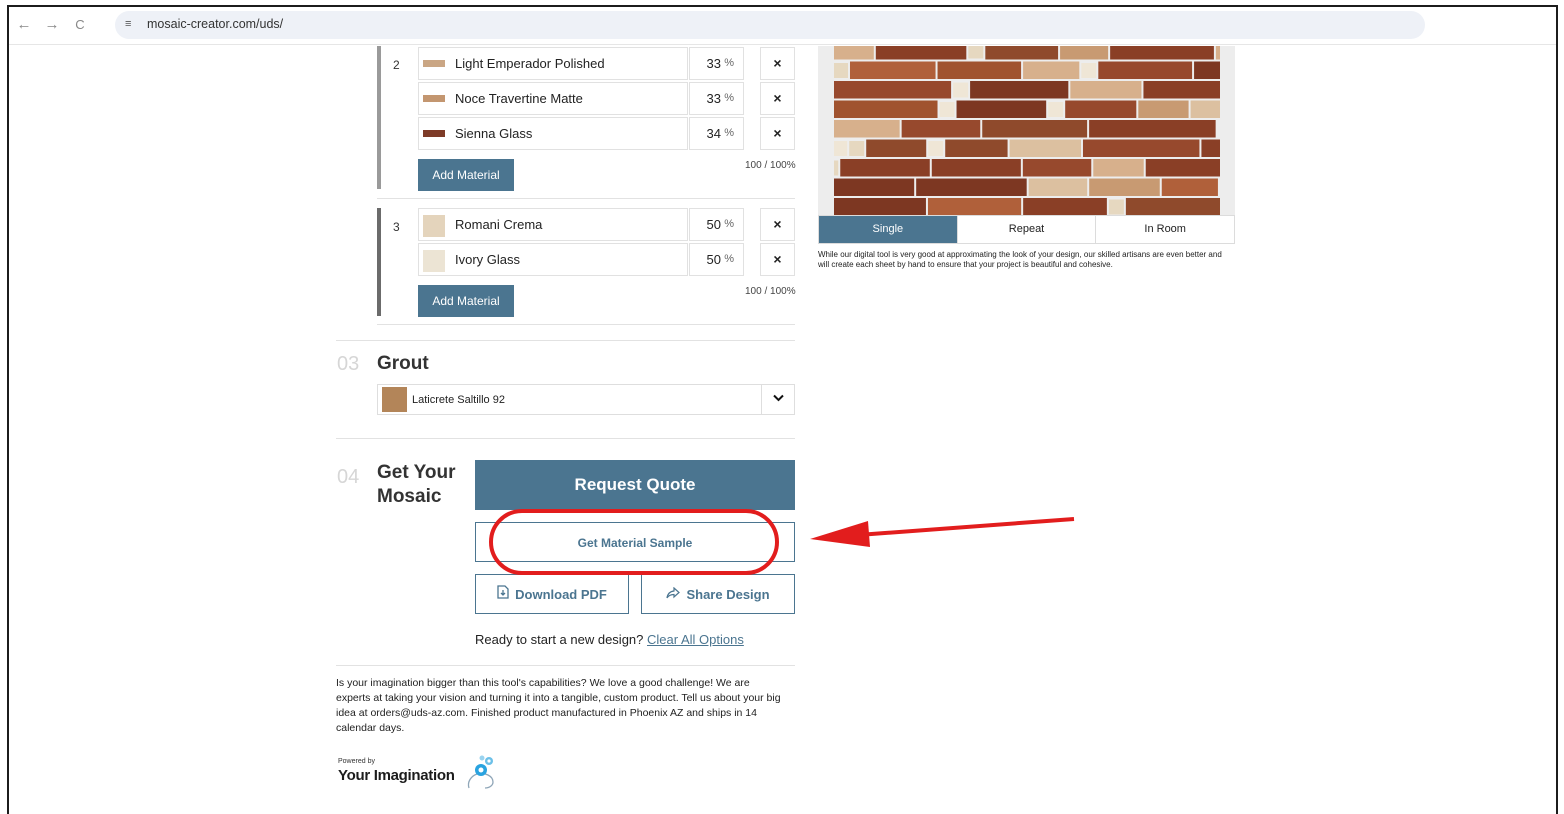 The image size is (1564, 814). I want to click on grout-dropdown: Laticrete Saltillo 92, so click(586, 399).